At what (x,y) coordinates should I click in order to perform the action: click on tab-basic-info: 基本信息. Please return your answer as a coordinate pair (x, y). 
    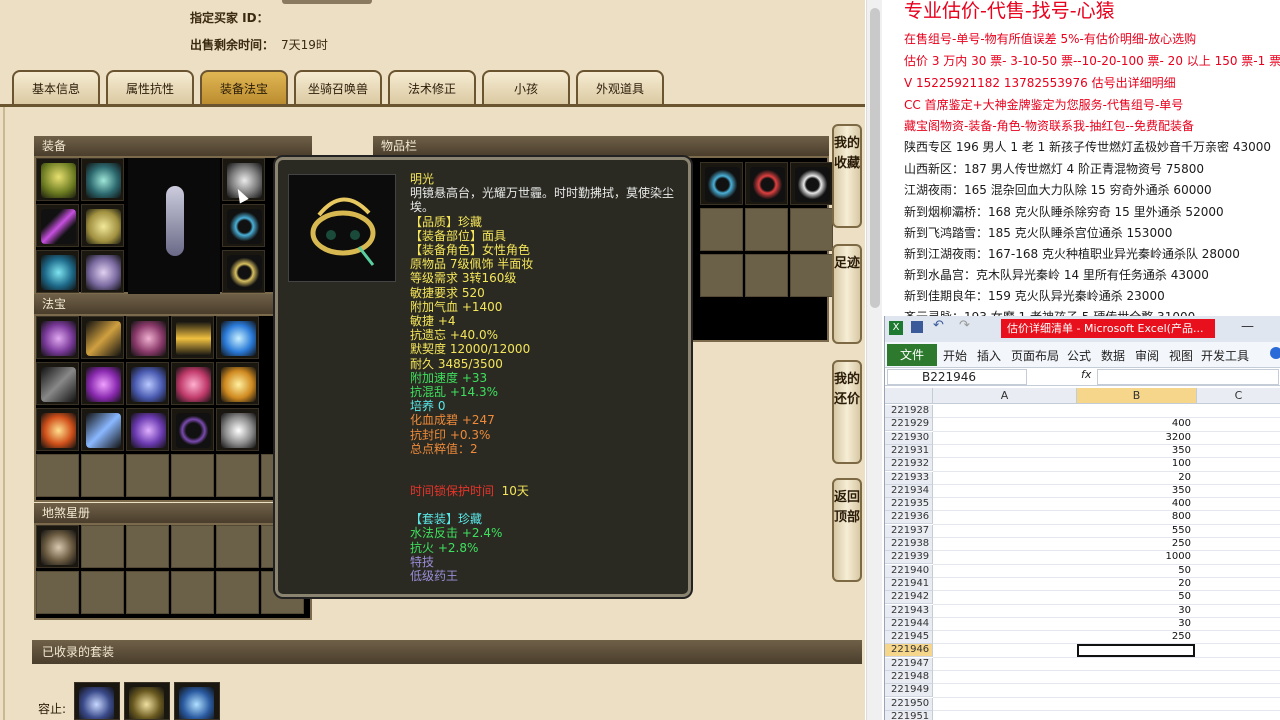
    Looking at the image, I should click on (56, 88).